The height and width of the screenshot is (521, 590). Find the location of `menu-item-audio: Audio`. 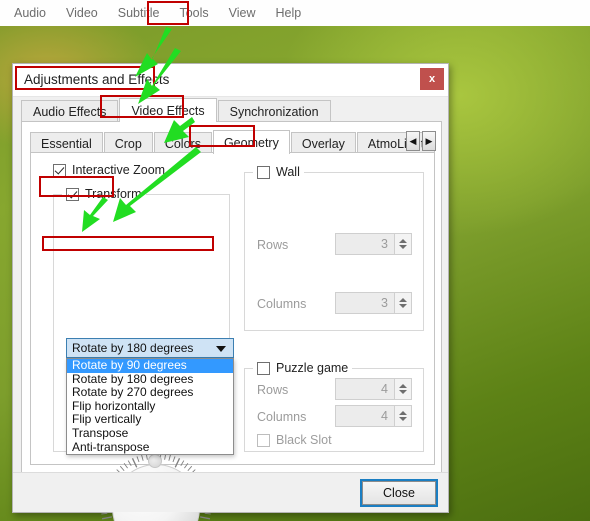

menu-item-audio: Audio is located at coordinates (30, 13).